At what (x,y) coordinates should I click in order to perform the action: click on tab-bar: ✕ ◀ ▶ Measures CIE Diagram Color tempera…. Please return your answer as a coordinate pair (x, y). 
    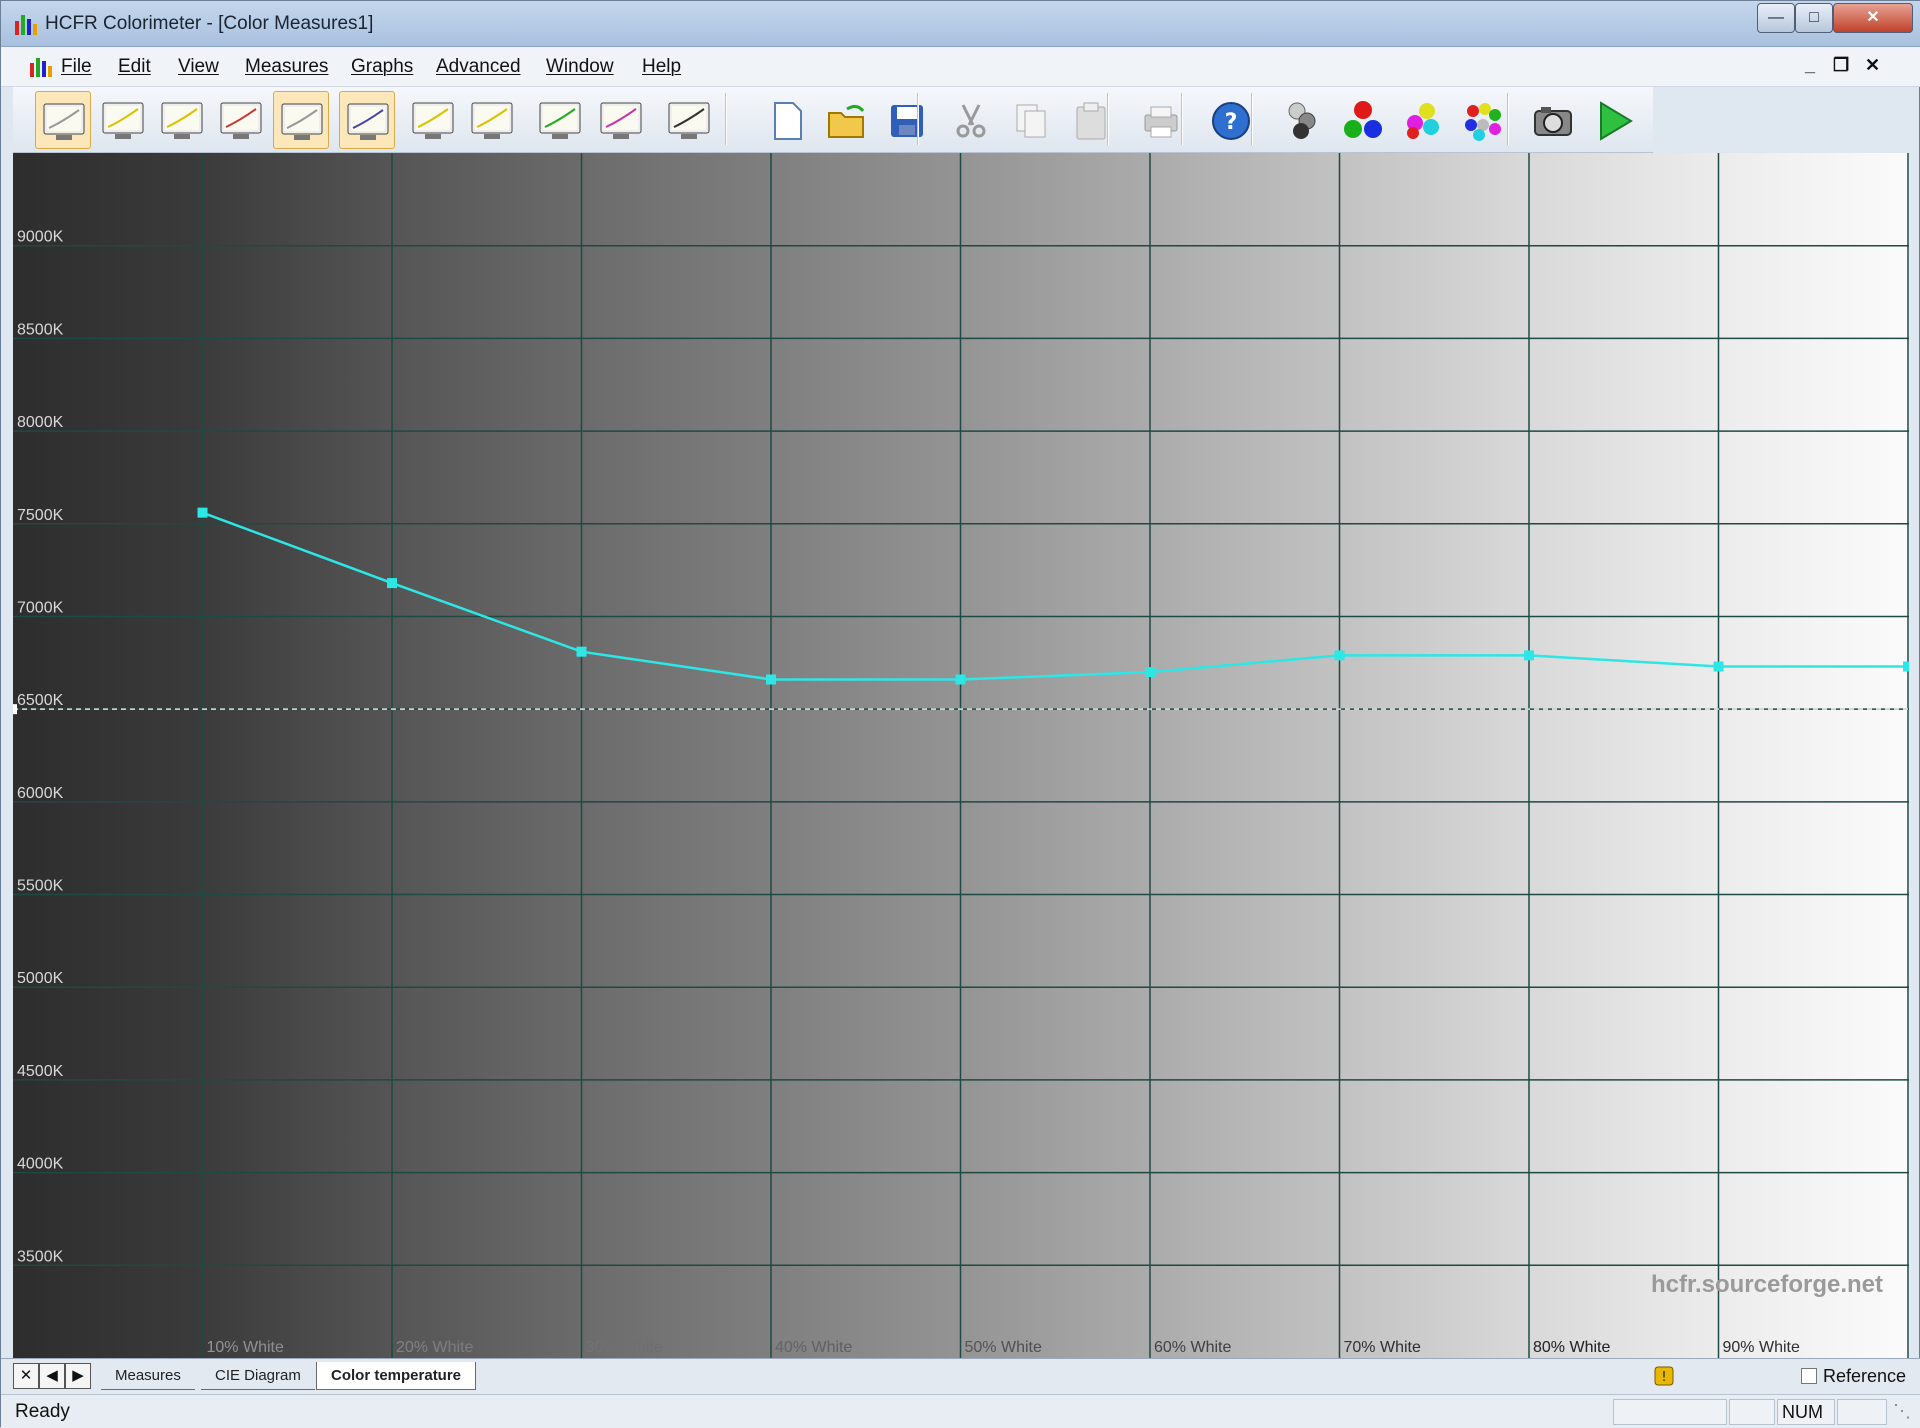
    Looking at the image, I should click on (960, 1376).